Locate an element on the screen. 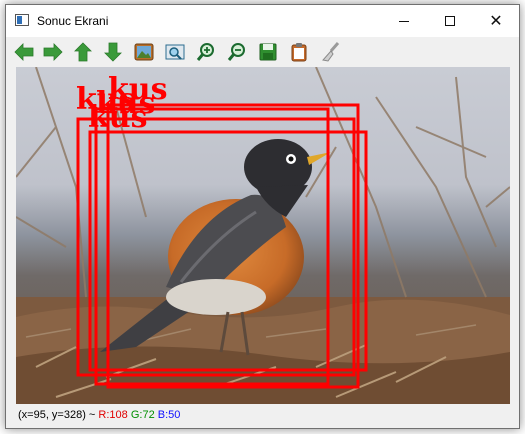 The height and width of the screenshot is (434, 525). arrow-down-icon is located at coordinates (113, 52).